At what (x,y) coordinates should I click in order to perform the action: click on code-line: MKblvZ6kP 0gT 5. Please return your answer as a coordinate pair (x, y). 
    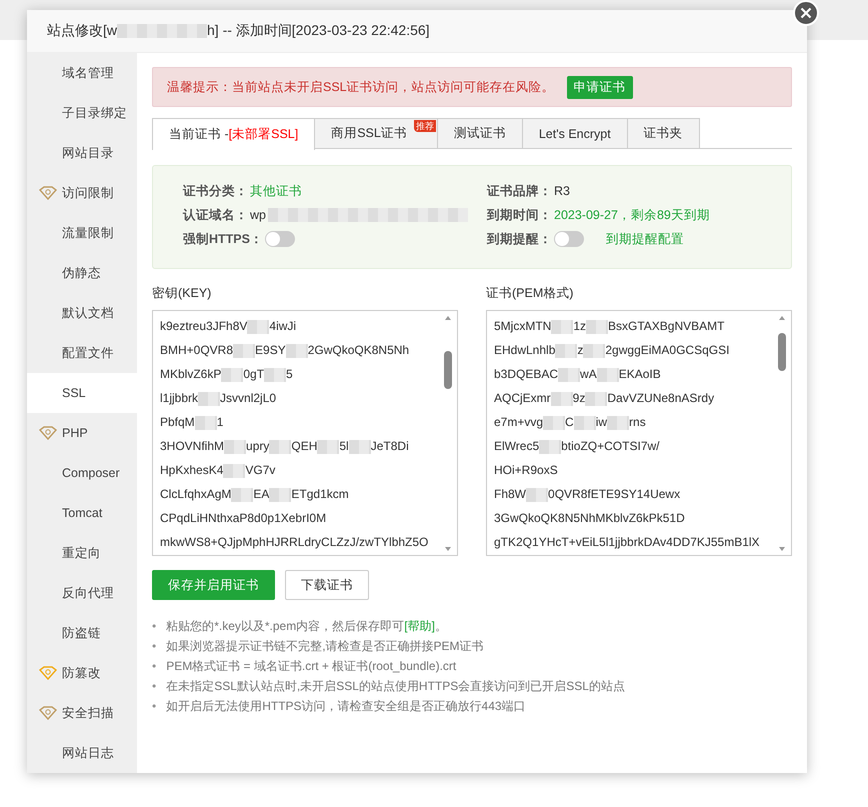
    Looking at the image, I should click on (227, 375).